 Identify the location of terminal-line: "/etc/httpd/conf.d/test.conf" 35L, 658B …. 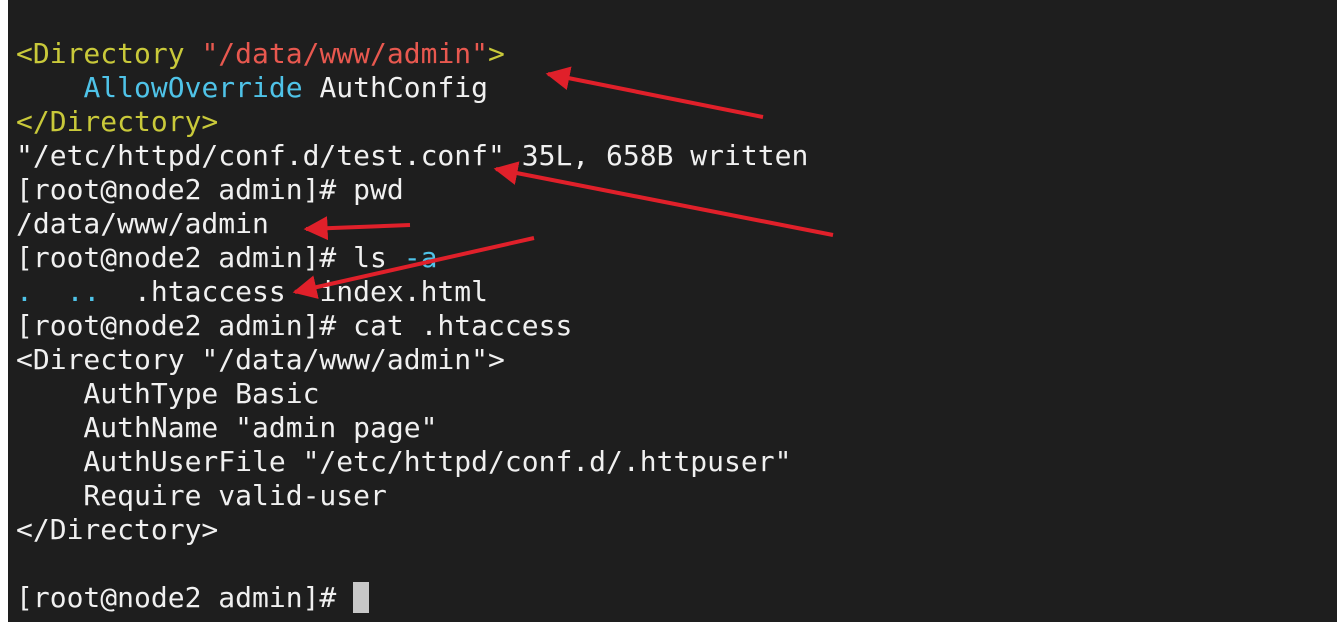
(412, 156).